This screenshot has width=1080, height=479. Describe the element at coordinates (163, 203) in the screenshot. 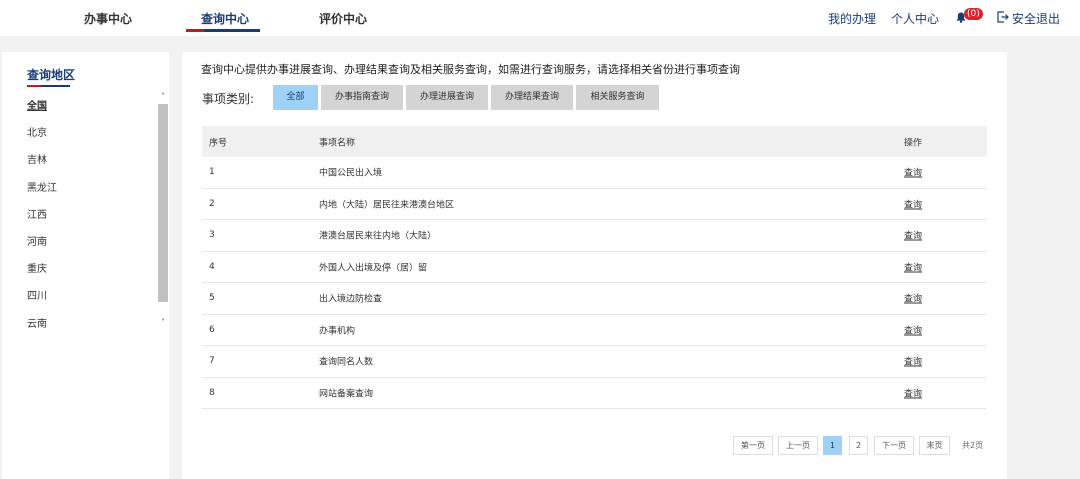

I see `scroll-thumb` at that location.